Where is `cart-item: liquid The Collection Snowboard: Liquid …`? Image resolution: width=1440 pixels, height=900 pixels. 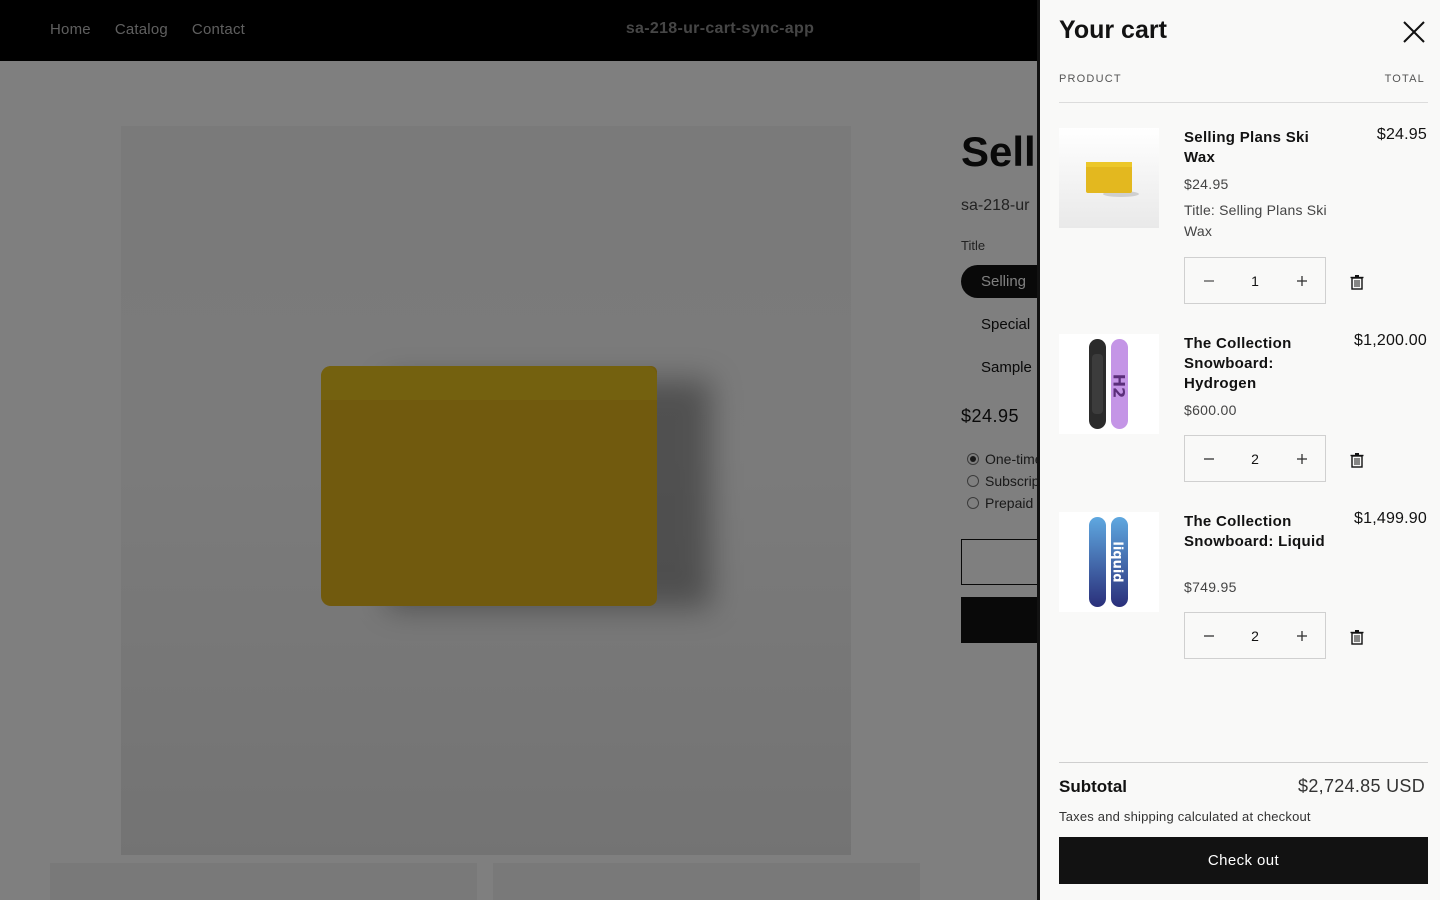
cart-item: liquid The Collection Snowboard: Liquid … is located at coordinates (1243, 586).